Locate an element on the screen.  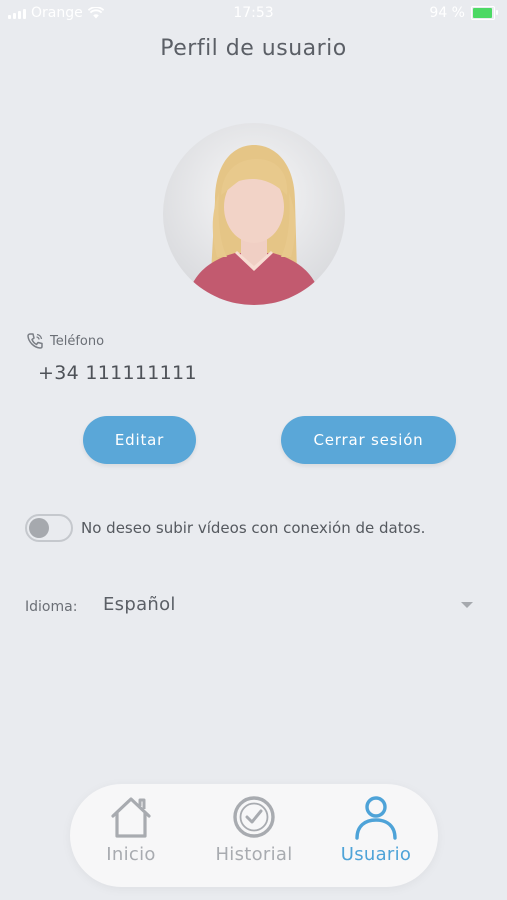
tab-inicio: Inicio is located at coordinates (131, 837).